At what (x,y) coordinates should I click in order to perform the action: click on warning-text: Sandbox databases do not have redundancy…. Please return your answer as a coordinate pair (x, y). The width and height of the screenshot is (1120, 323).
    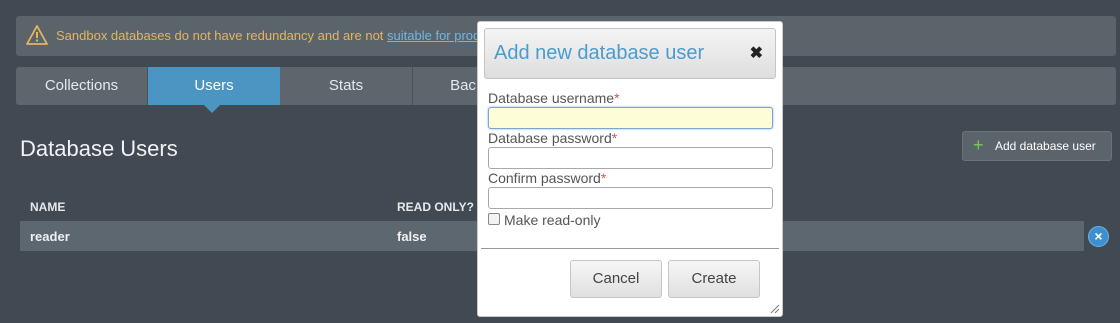
    Looking at the image, I should click on (271, 35).